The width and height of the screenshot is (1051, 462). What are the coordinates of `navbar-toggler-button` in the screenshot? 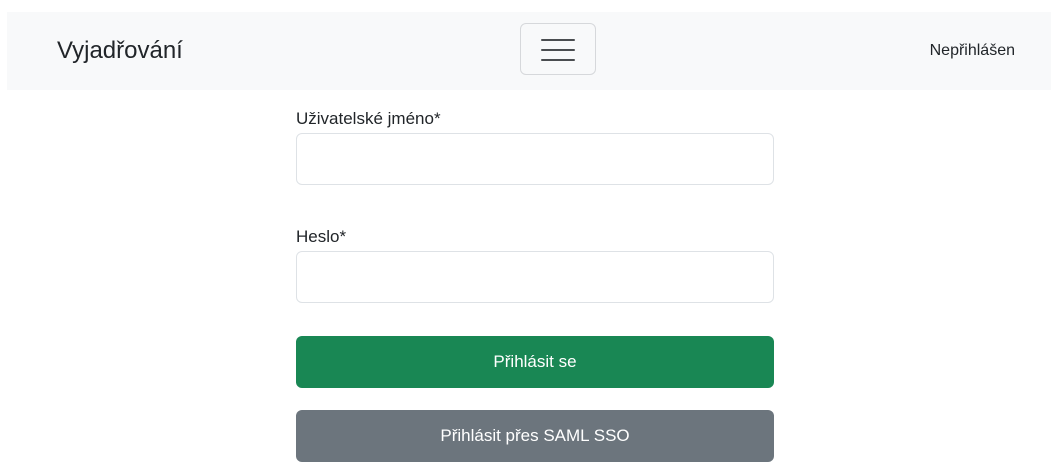 It's located at (558, 49).